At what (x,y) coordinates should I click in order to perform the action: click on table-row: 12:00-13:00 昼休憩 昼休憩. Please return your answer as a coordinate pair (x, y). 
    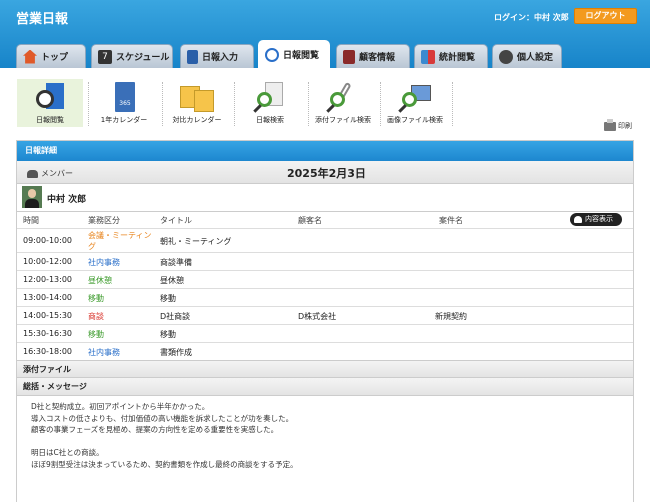
    Looking at the image, I should click on (325, 279).